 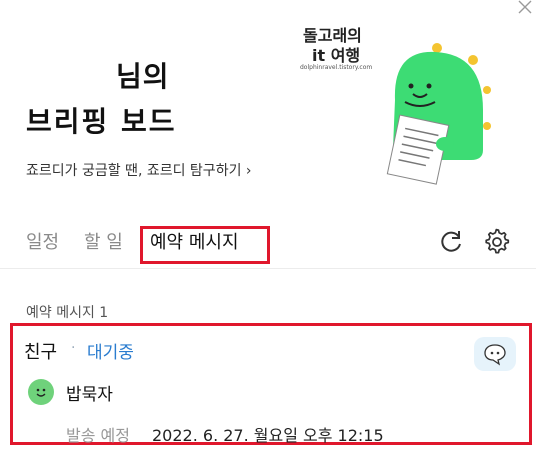 I want to click on tab-divider, so click(x=268, y=268).